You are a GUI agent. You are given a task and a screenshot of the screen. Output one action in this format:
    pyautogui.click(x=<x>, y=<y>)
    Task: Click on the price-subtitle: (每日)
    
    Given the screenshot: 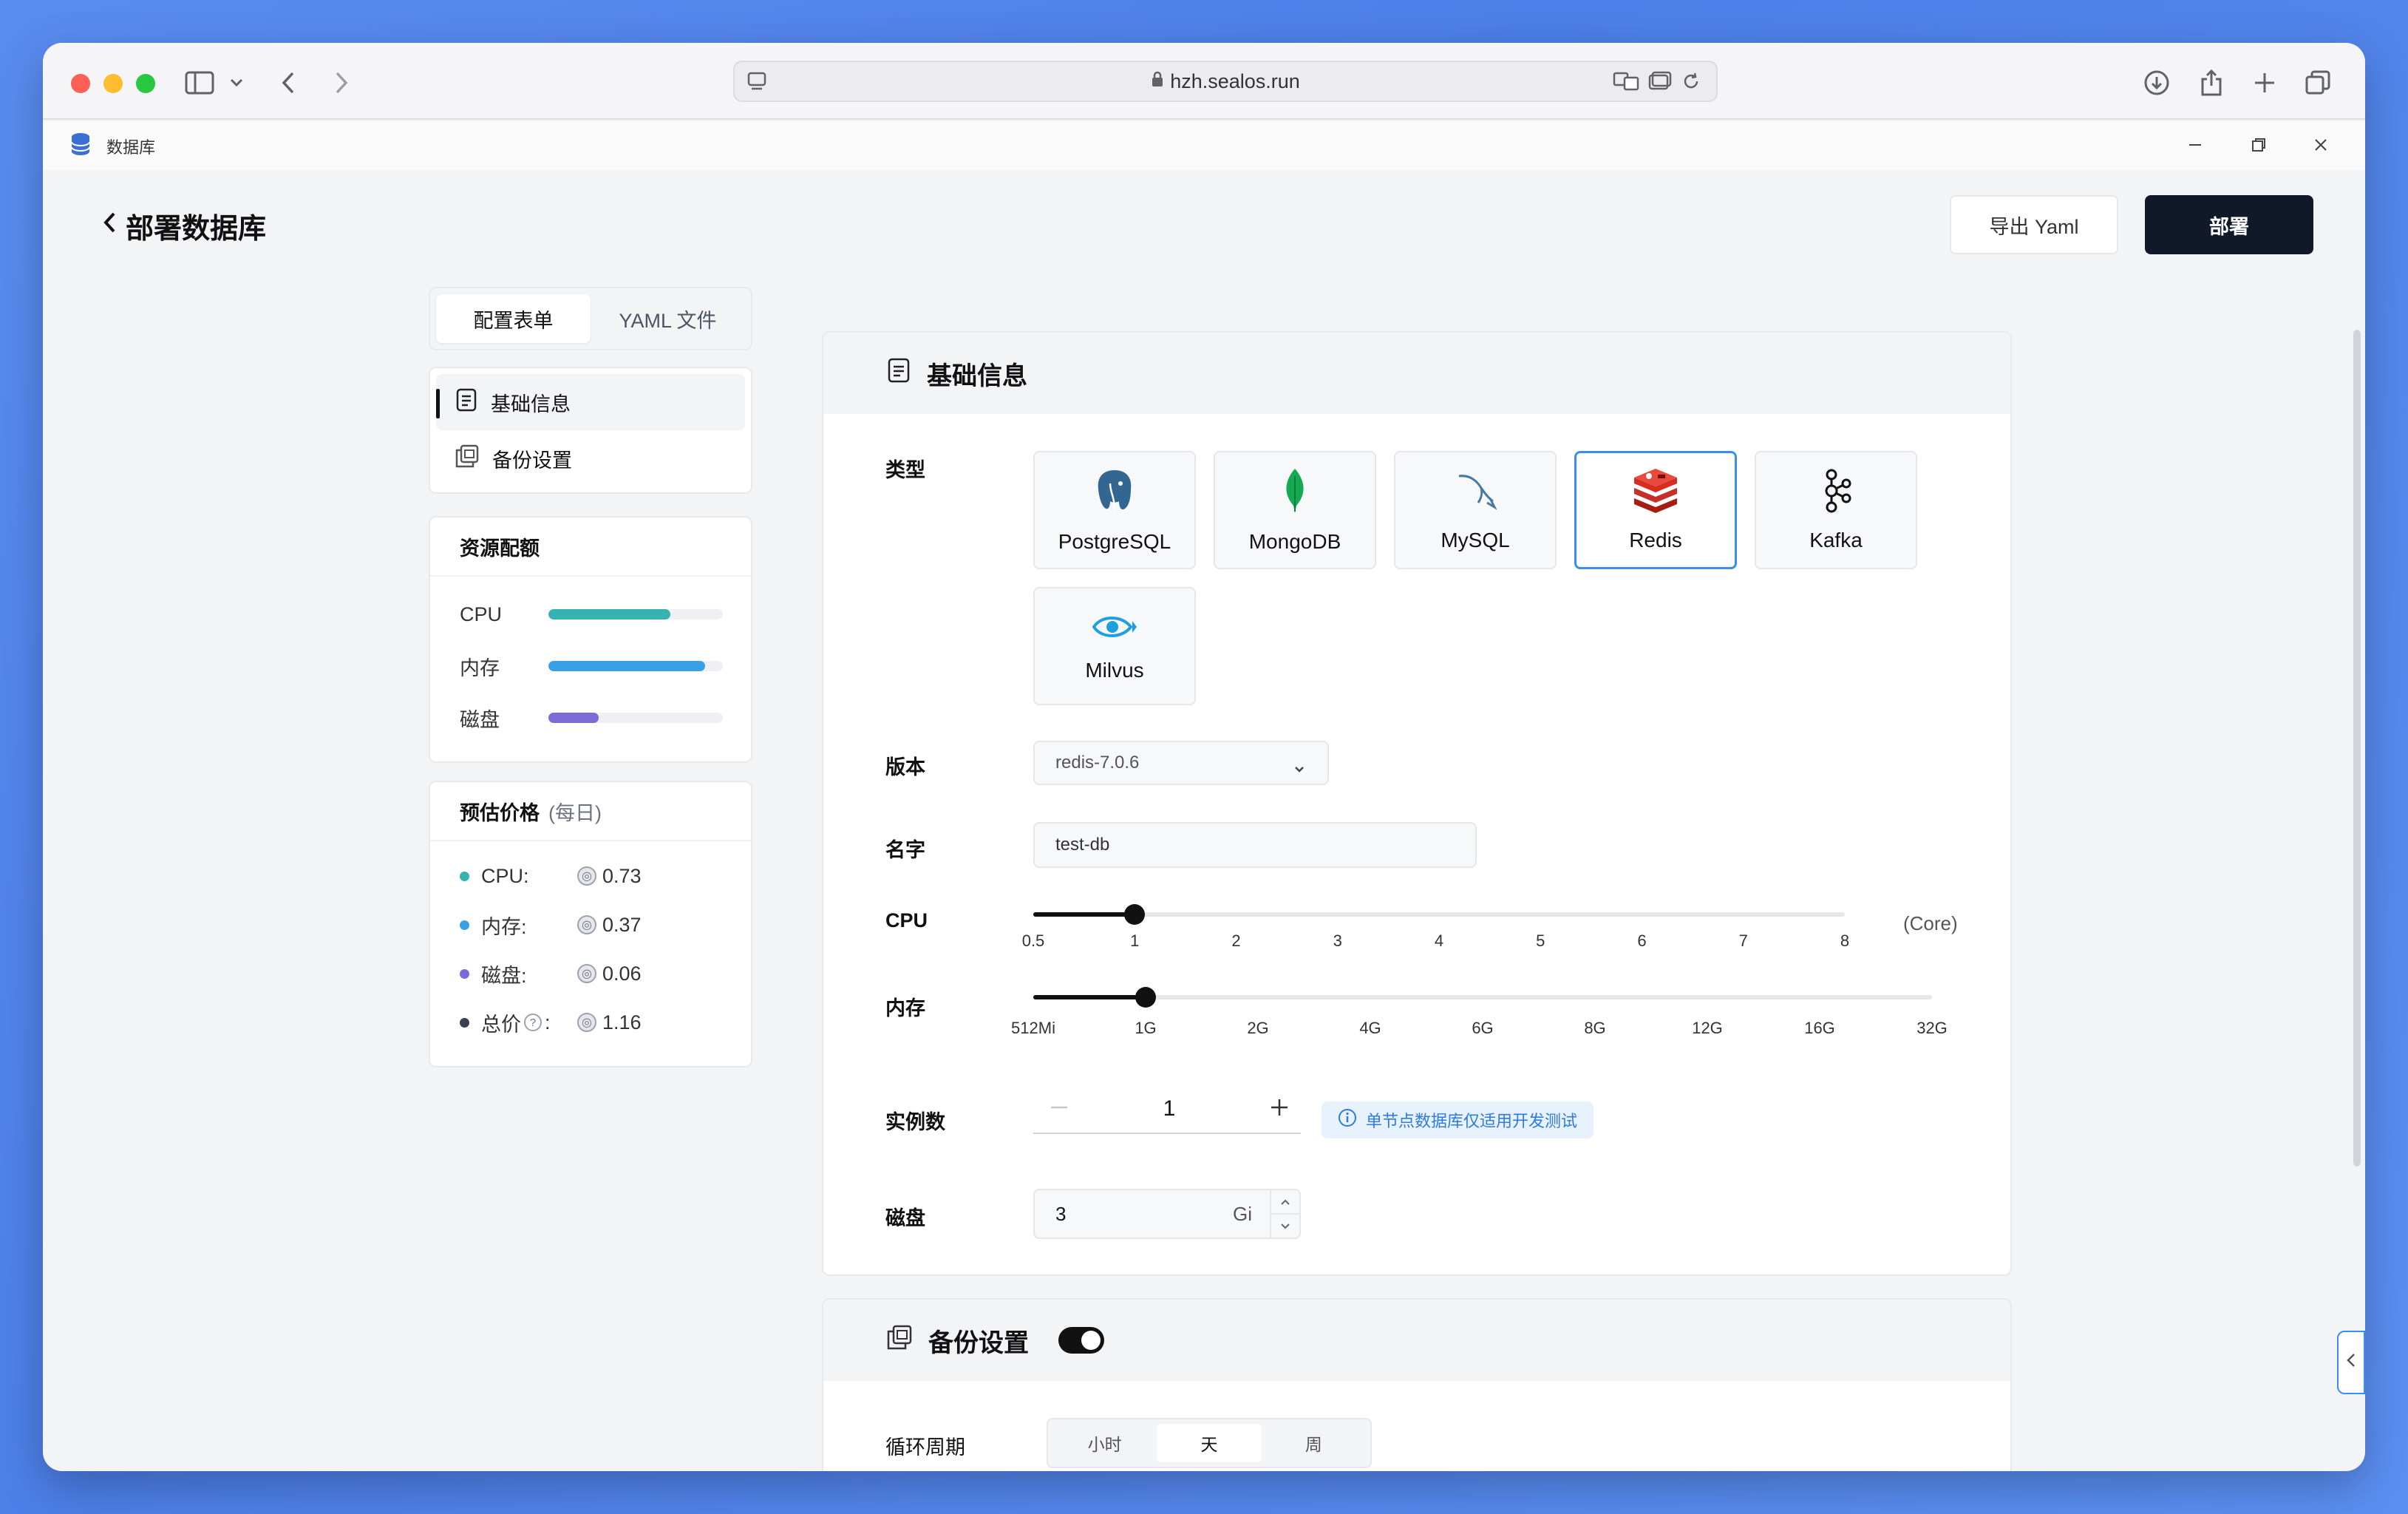 What is the action you would take?
    pyautogui.click(x=575, y=812)
    